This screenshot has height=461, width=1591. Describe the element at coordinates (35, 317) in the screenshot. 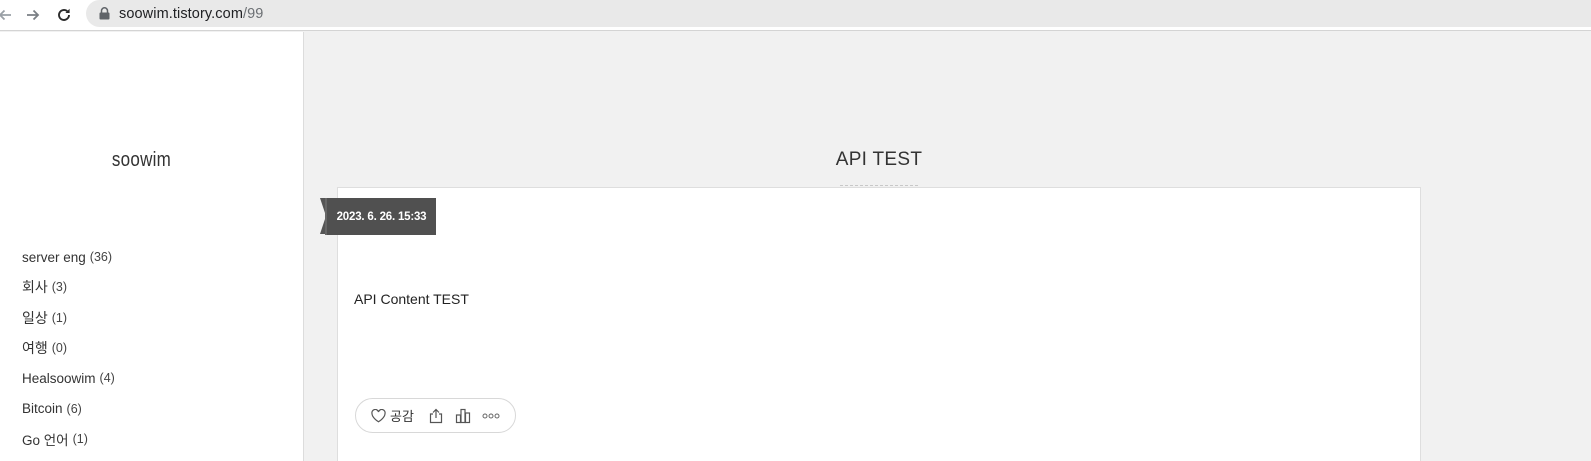

I see `category-label: 일상` at that location.